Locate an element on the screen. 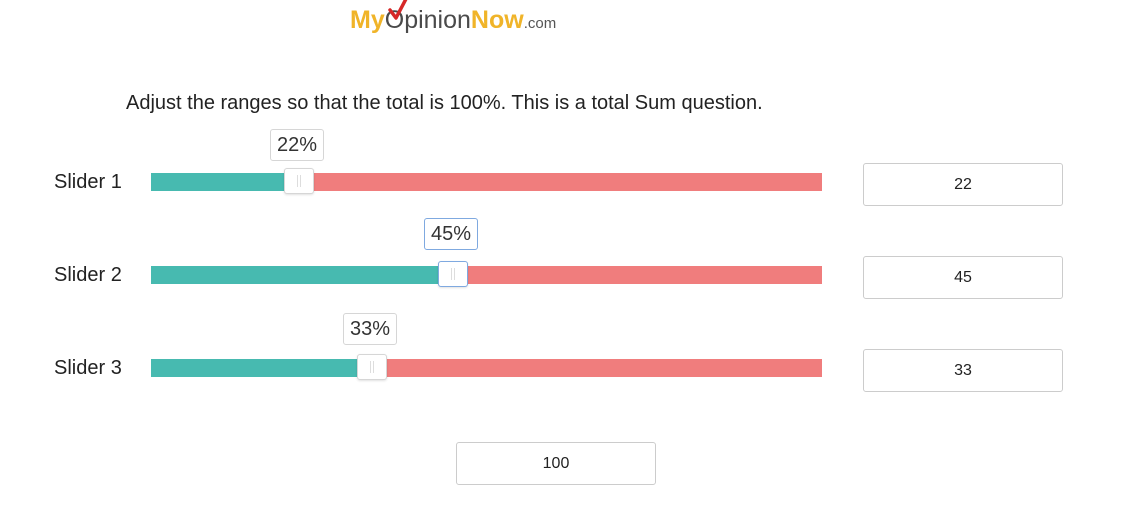  slider-2-fill is located at coordinates (302, 275).